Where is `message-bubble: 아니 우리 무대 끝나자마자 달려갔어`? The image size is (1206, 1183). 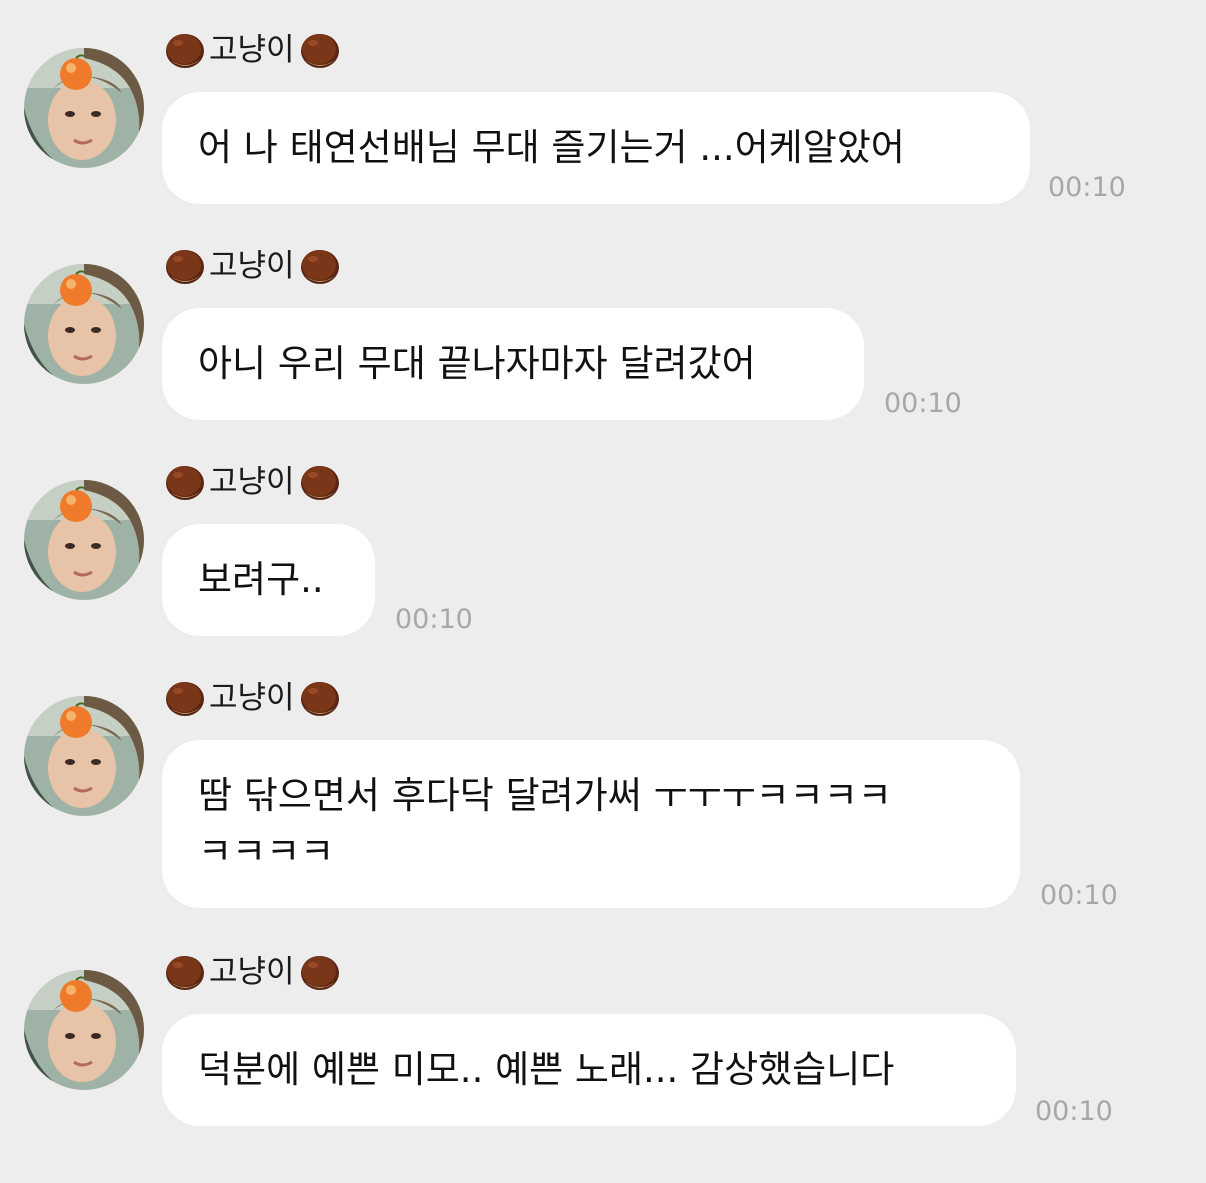
message-bubble: 아니 우리 무대 끝나자마자 달려갔어 is located at coordinates (513, 364).